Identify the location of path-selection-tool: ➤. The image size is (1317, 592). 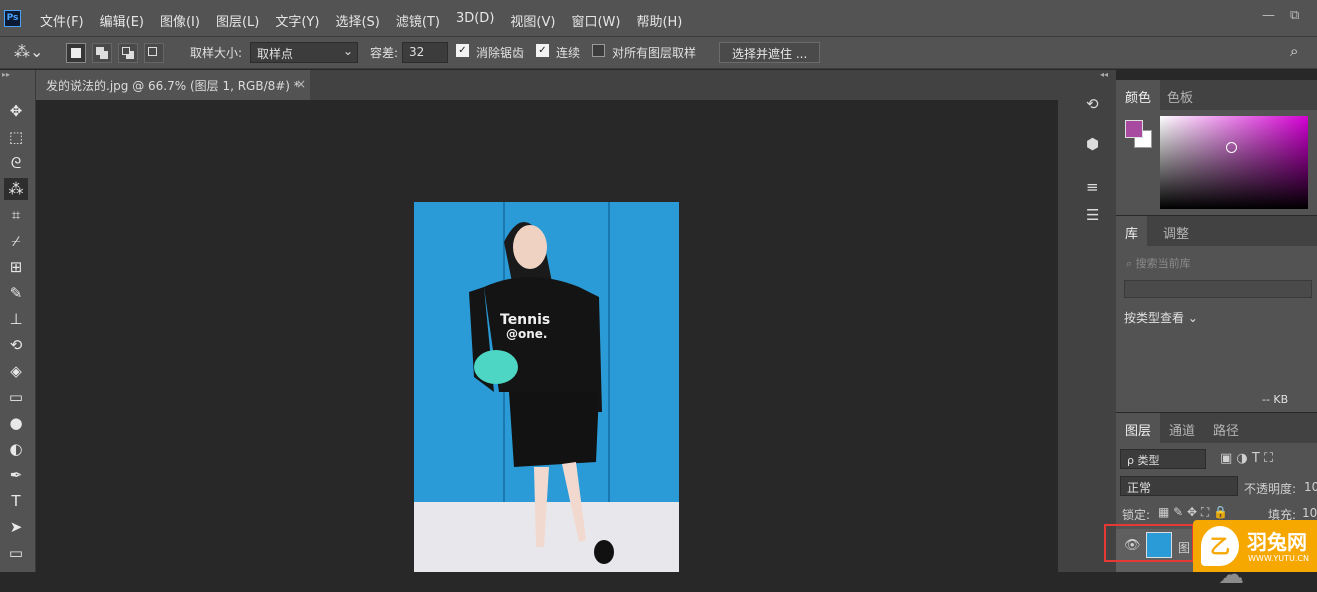
(16, 527).